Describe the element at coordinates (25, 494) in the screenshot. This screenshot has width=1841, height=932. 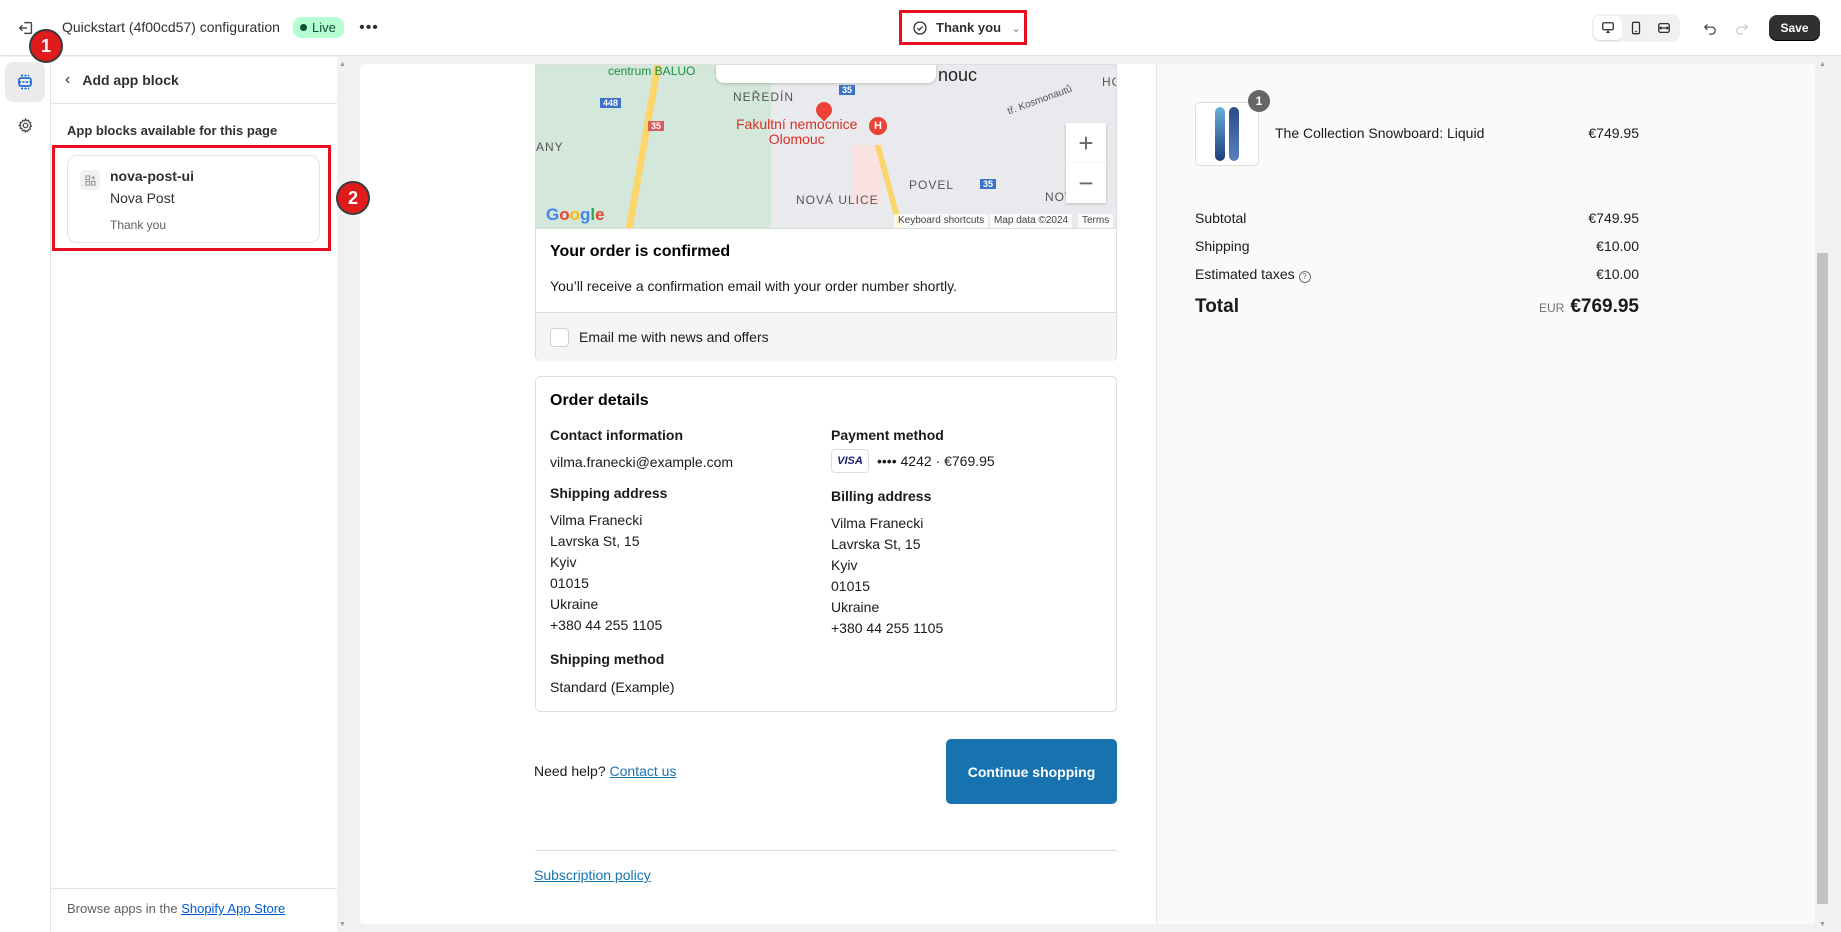
I see `icon-rail` at that location.